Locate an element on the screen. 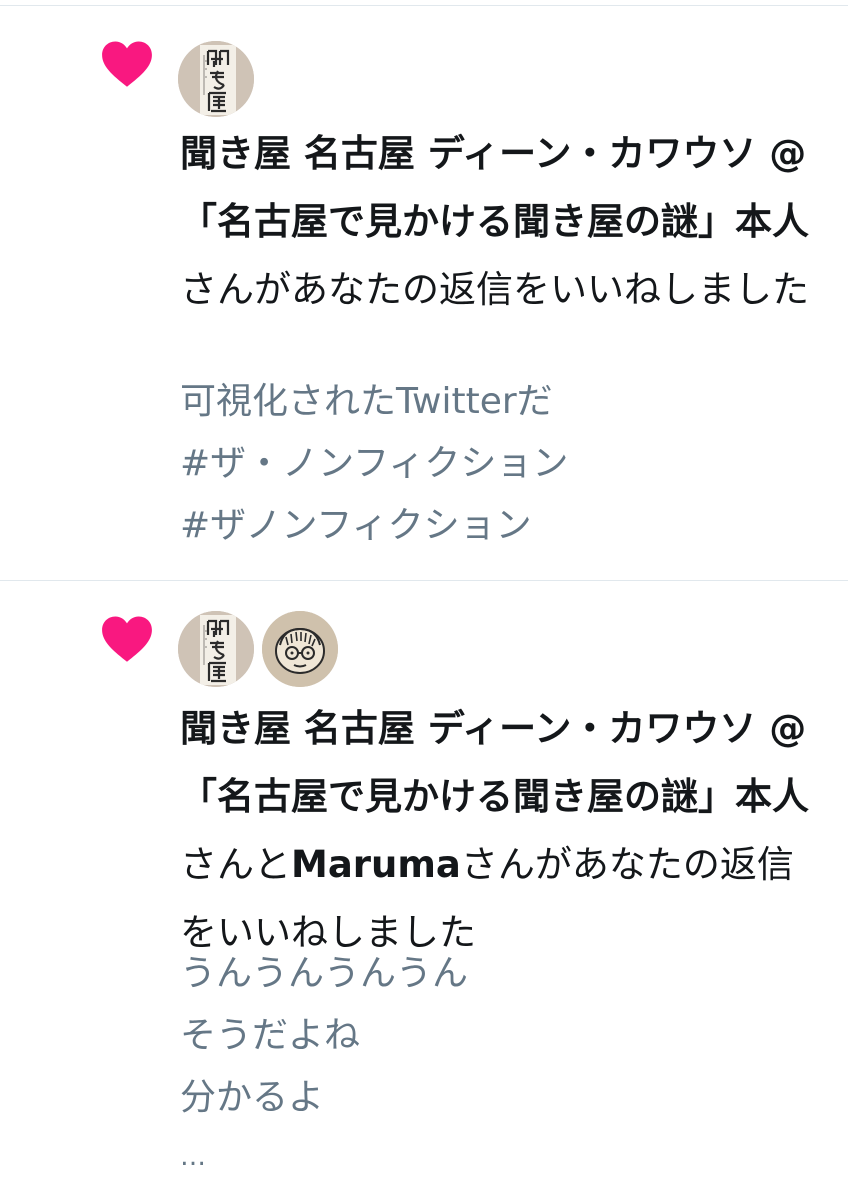  maruma-face-image is located at coordinates (300, 649).